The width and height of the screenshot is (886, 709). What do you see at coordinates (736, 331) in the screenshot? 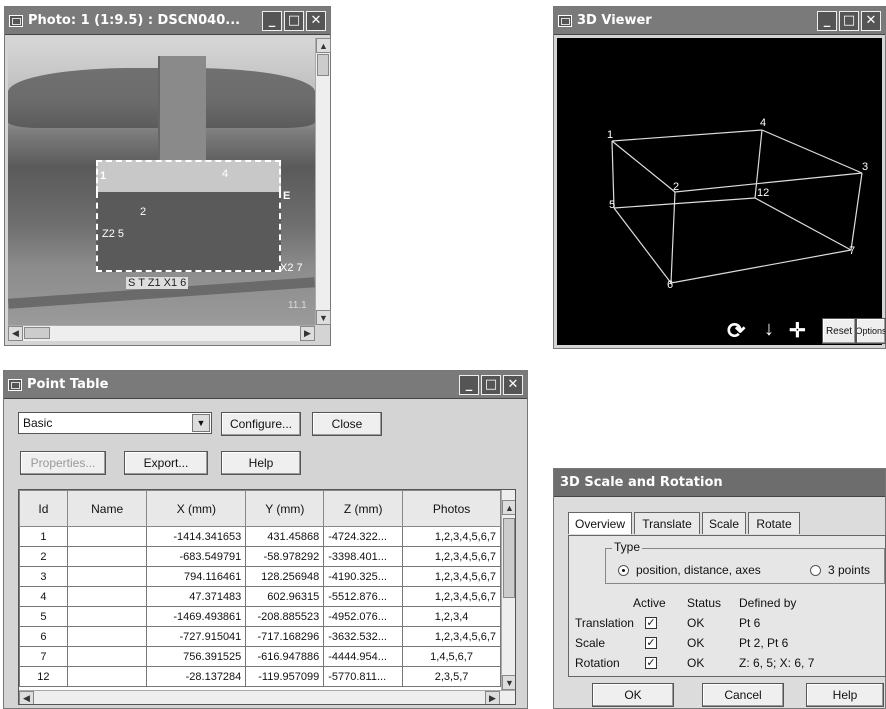
I see `rotate-icon: ⟳` at bounding box center [736, 331].